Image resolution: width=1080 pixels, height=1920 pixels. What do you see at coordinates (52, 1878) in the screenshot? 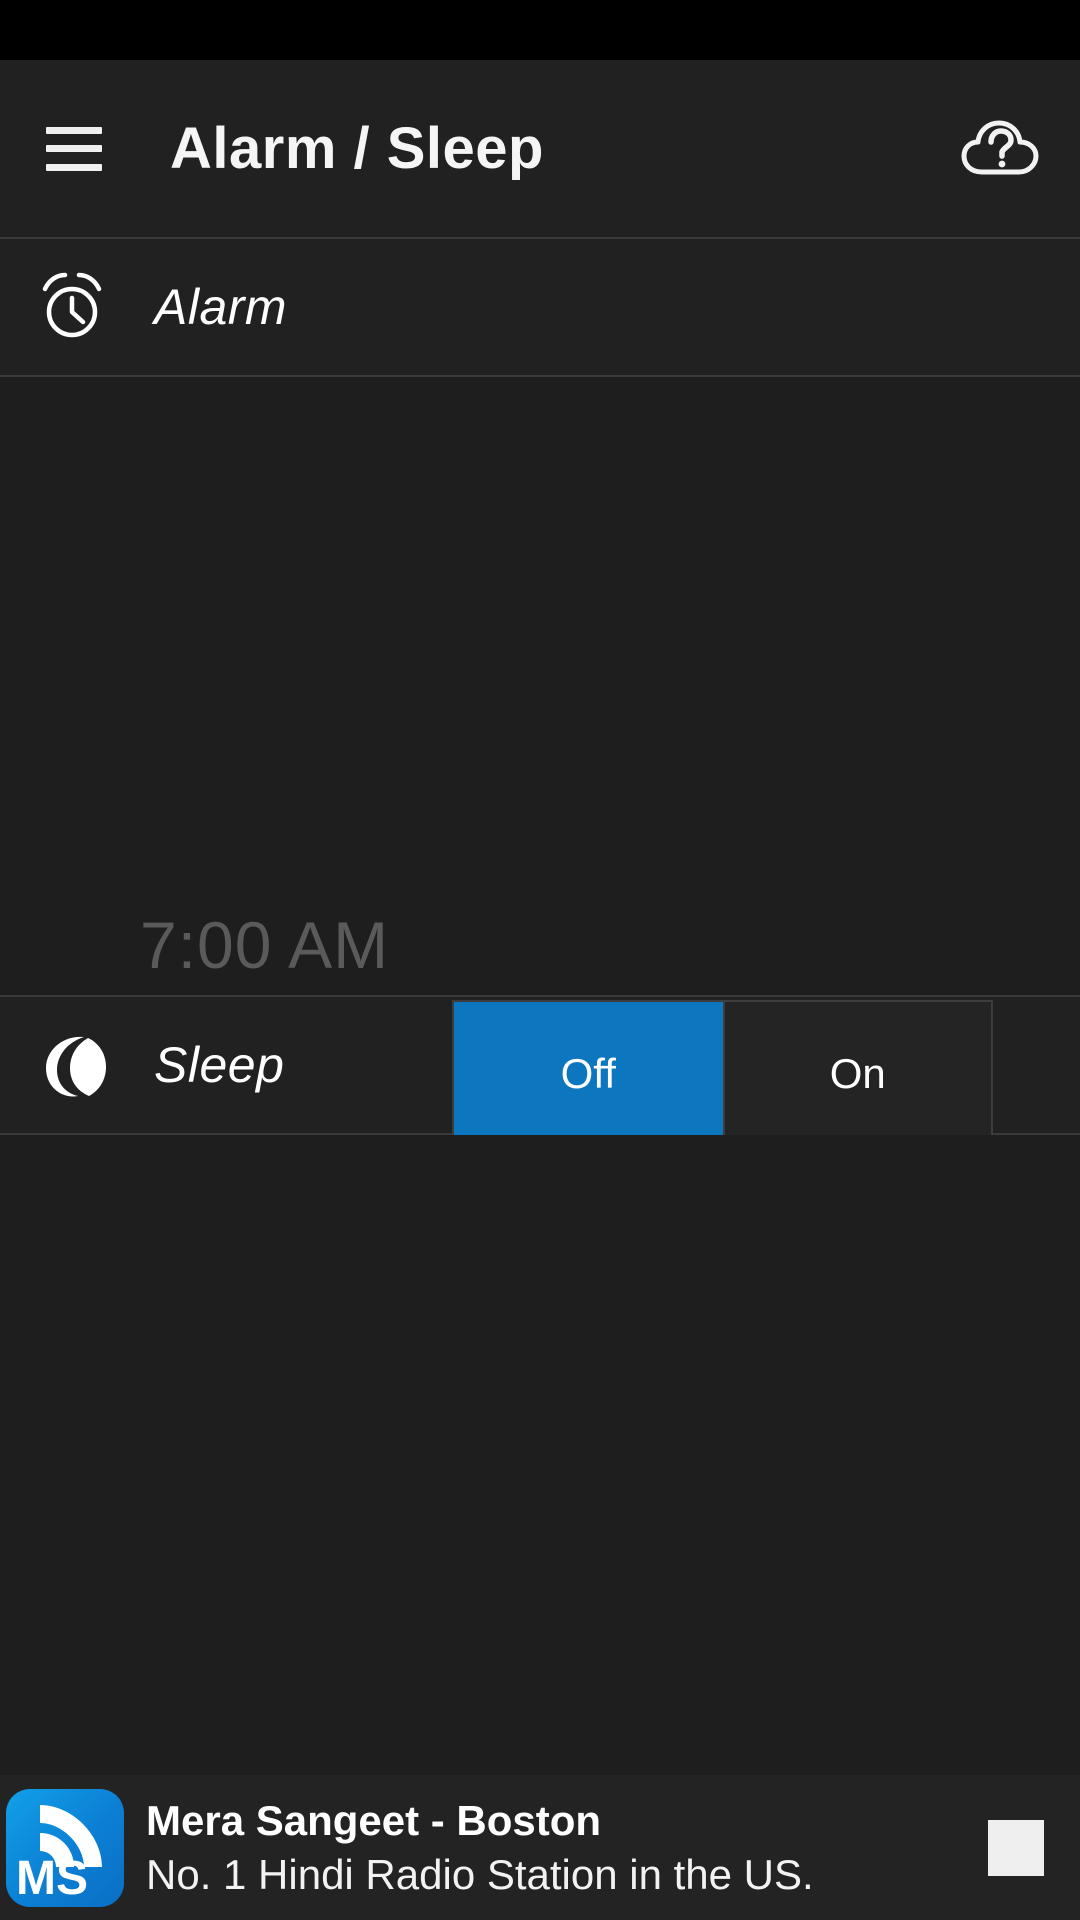
I see `svg-text: MS` at bounding box center [52, 1878].